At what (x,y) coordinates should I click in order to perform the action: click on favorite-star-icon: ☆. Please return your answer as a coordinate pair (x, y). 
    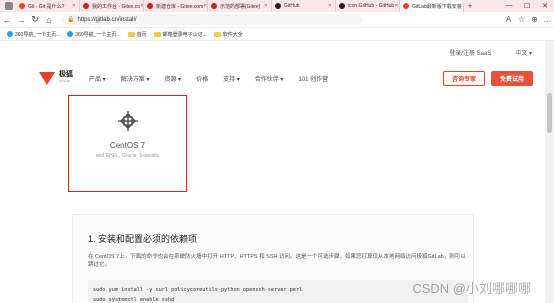
    Looking at the image, I should click on (521, 19).